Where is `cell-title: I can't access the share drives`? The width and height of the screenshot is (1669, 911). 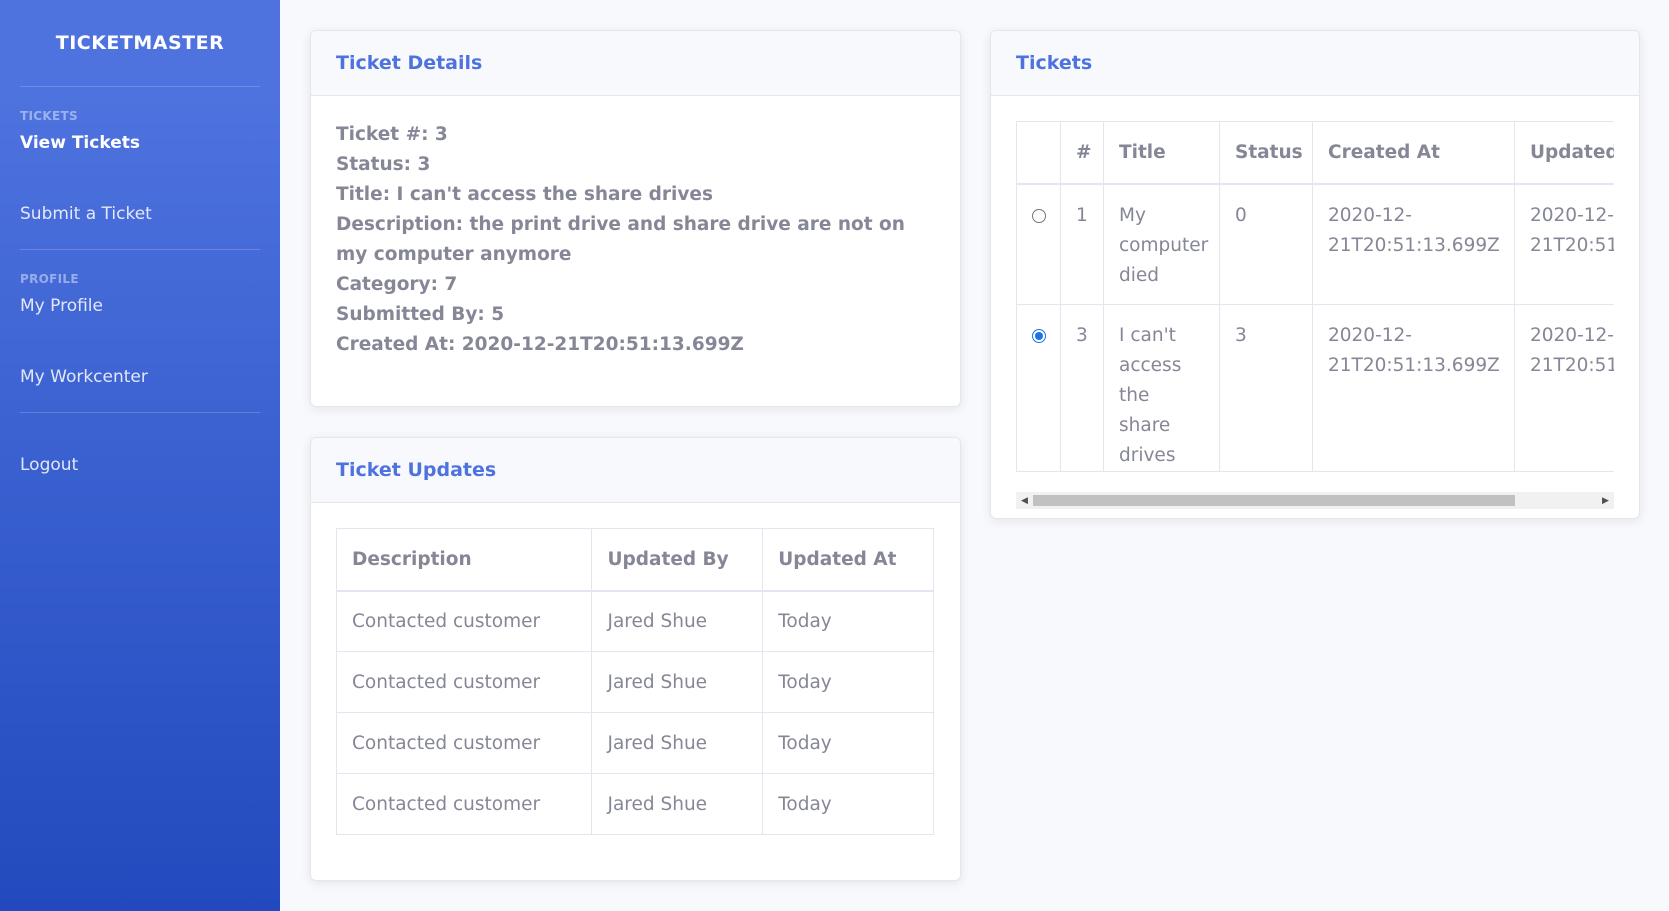
cell-title: I can't access the share drives is located at coordinates (1161, 388).